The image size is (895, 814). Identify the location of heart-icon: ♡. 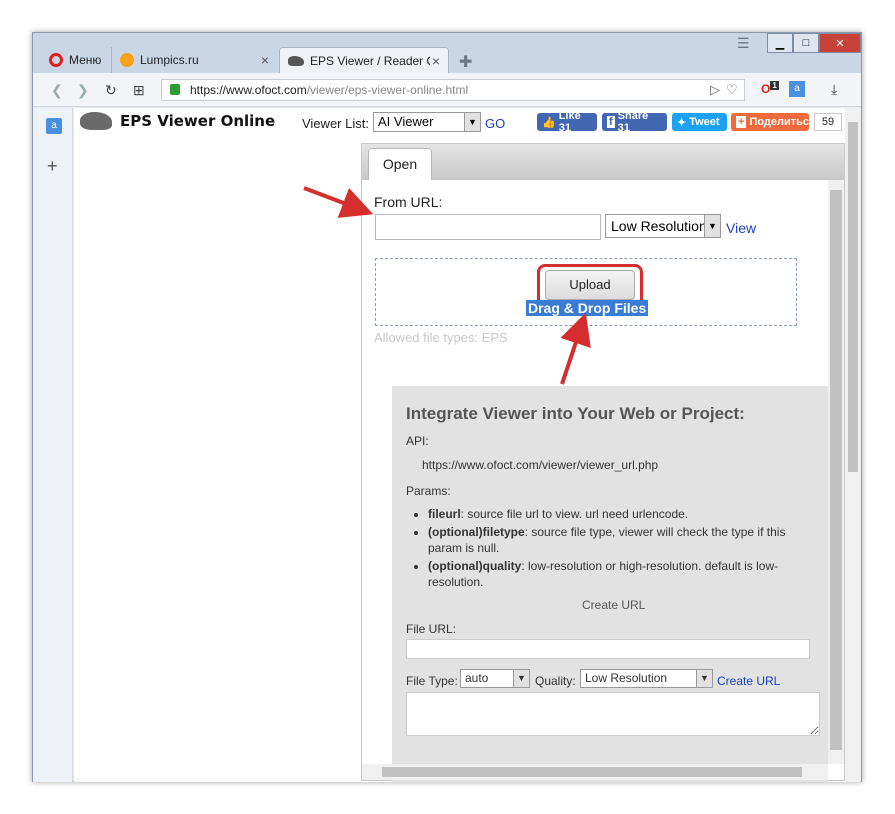
(732, 90).